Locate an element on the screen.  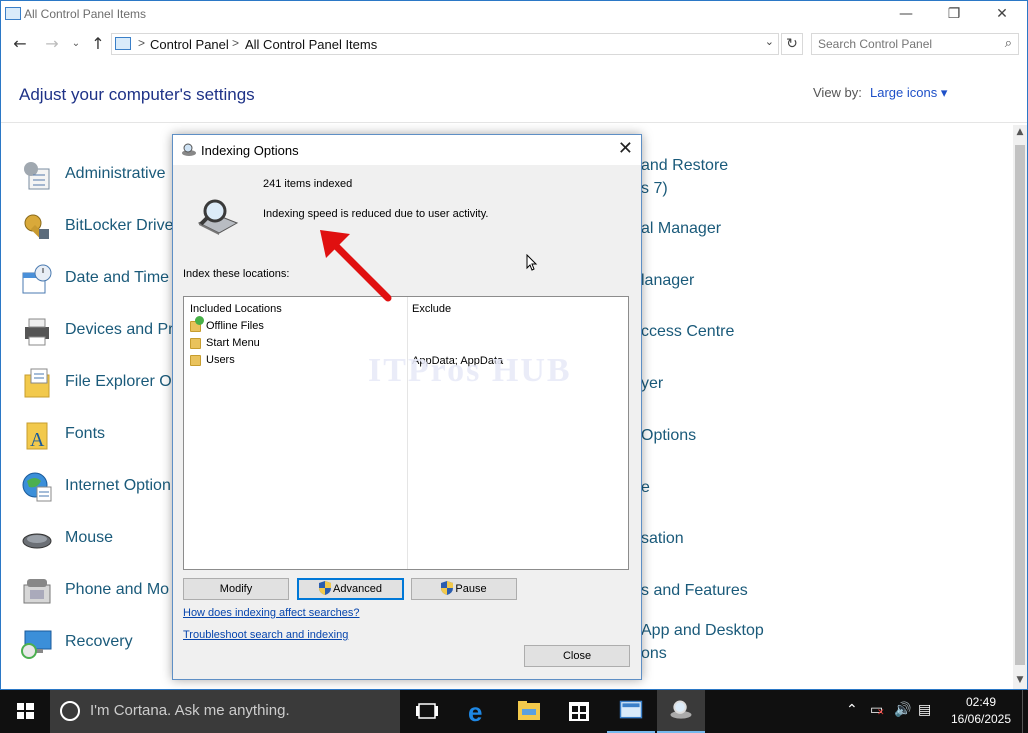
view-by-label: View by: is located at coordinates (837, 92).